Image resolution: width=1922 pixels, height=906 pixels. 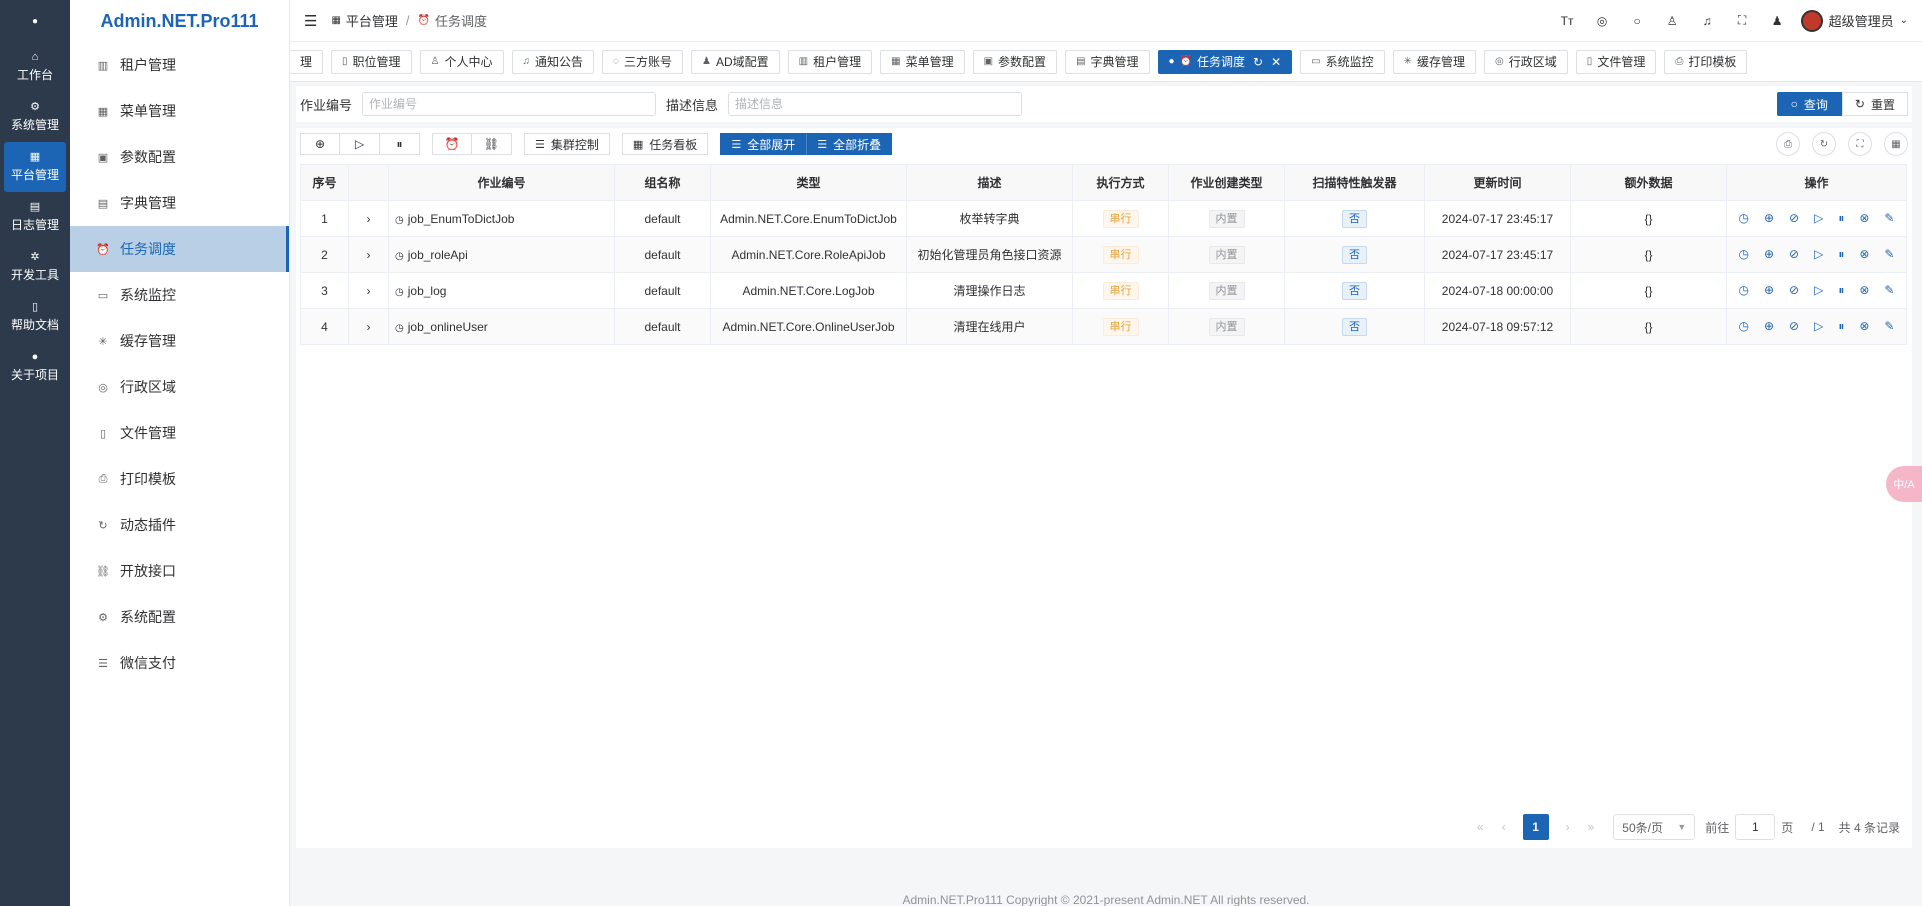 What do you see at coordinates (1434, 61) in the screenshot?
I see `tab-cache: ✳ 缓存管理` at bounding box center [1434, 61].